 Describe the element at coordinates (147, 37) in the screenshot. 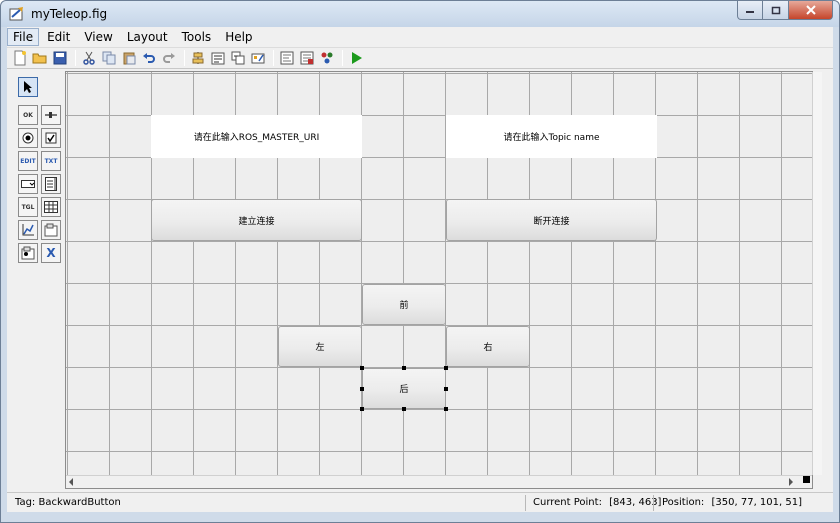

I see `menu-layout: Layout` at that location.